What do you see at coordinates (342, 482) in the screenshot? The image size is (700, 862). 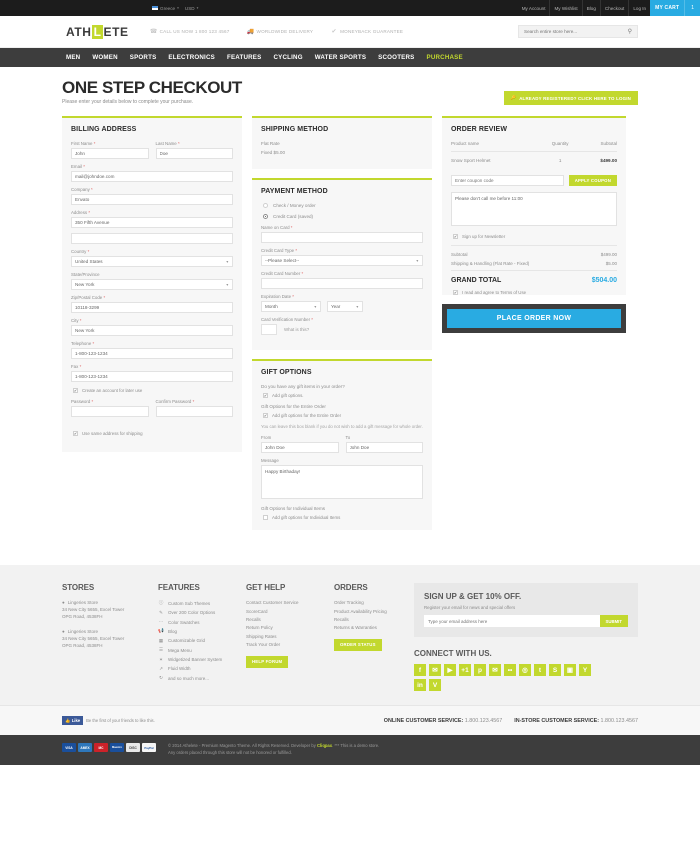 I see `gift-message-textarea` at bounding box center [342, 482].